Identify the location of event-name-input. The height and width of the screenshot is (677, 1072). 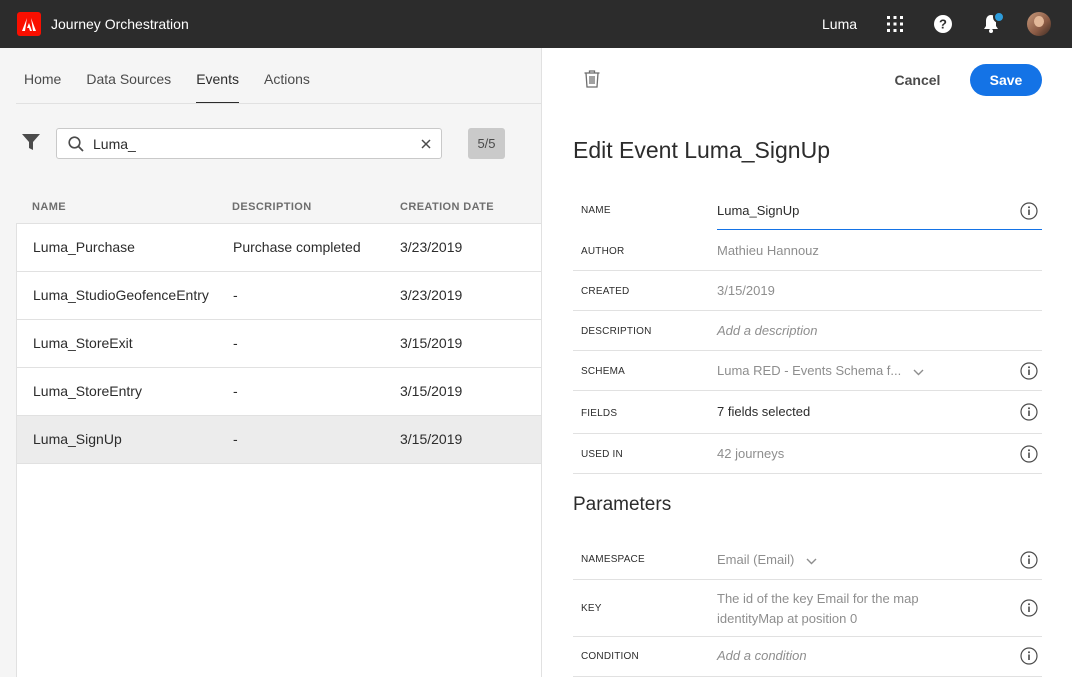
(879, 210).